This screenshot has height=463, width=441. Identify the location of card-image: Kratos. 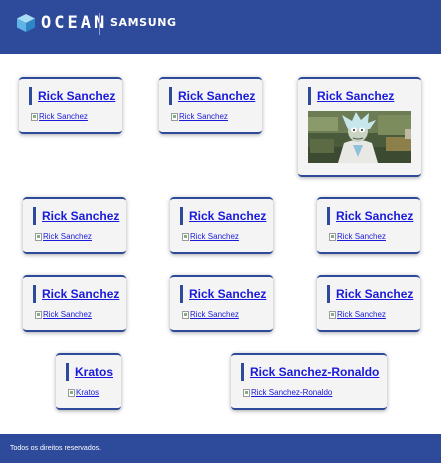
(83, 392).